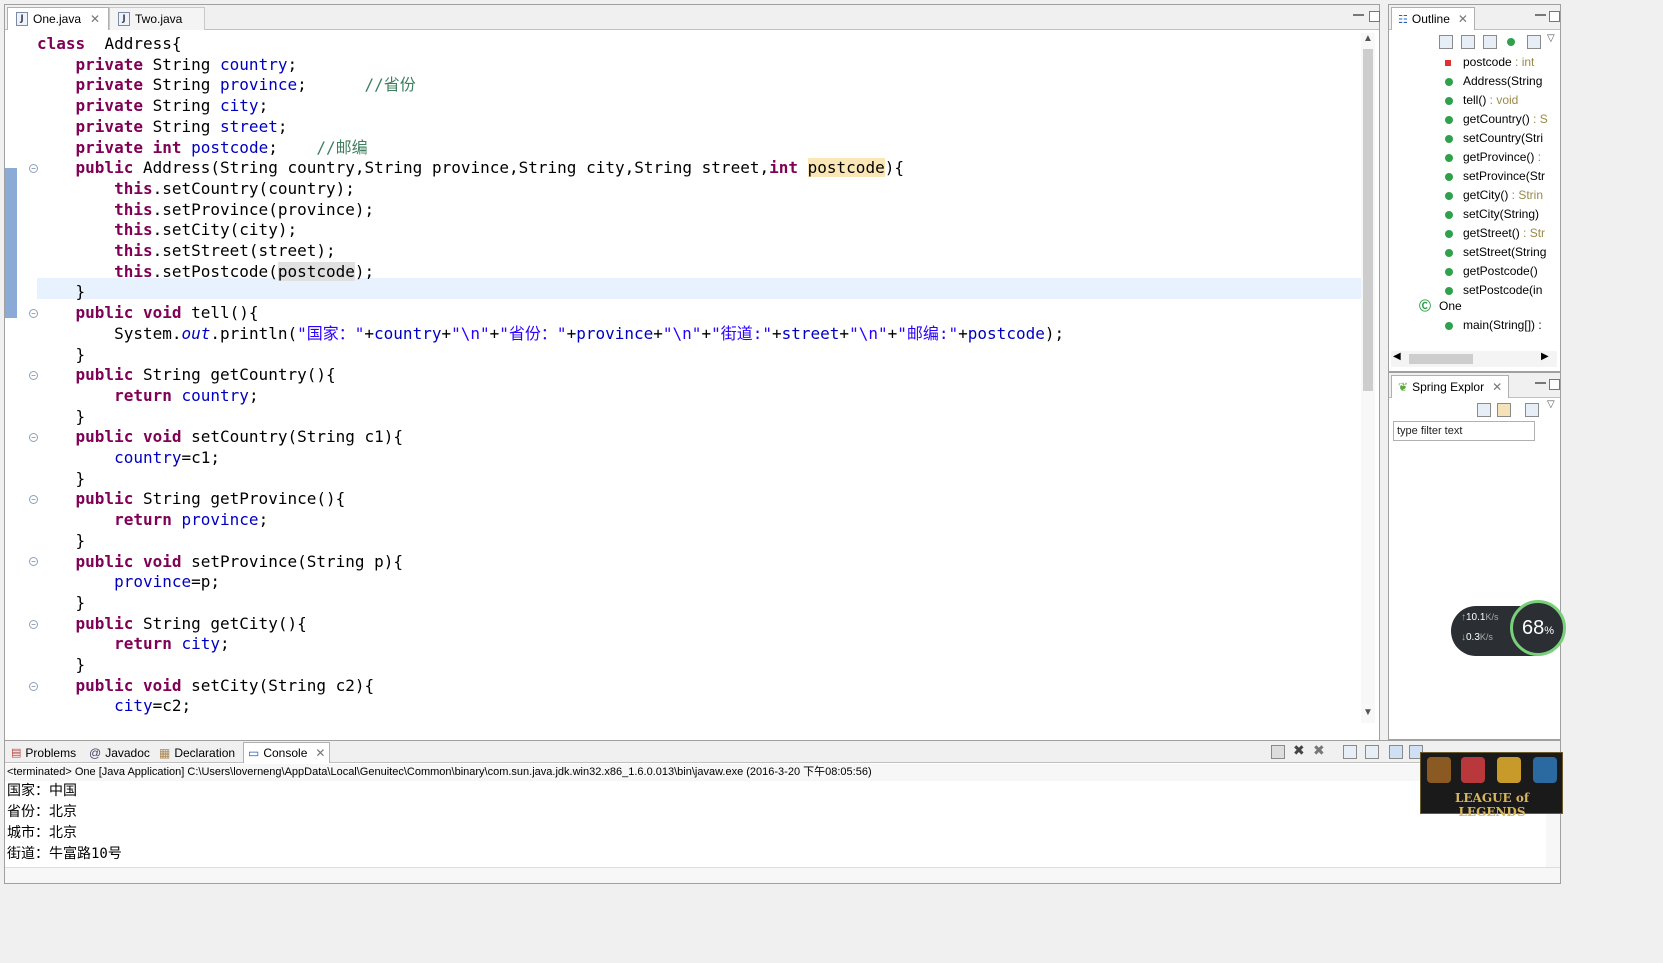 This screenshot has height=963, width=1663. I want to click on code-line: public String getCountry(){, so click(186, 374).